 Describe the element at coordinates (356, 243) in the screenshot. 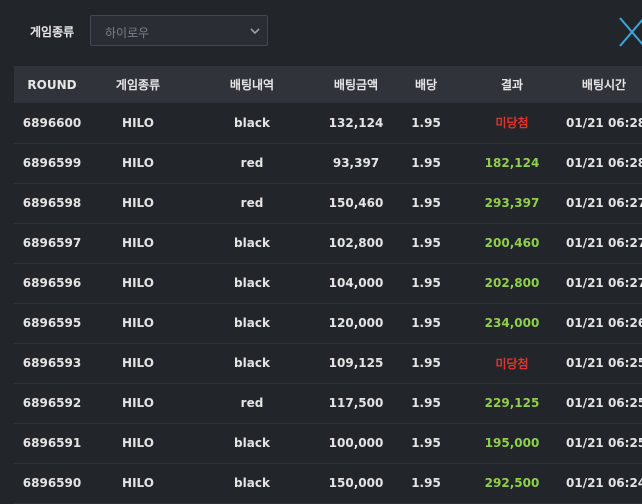

I see `bet-amount-cell: 102,800` at that location.